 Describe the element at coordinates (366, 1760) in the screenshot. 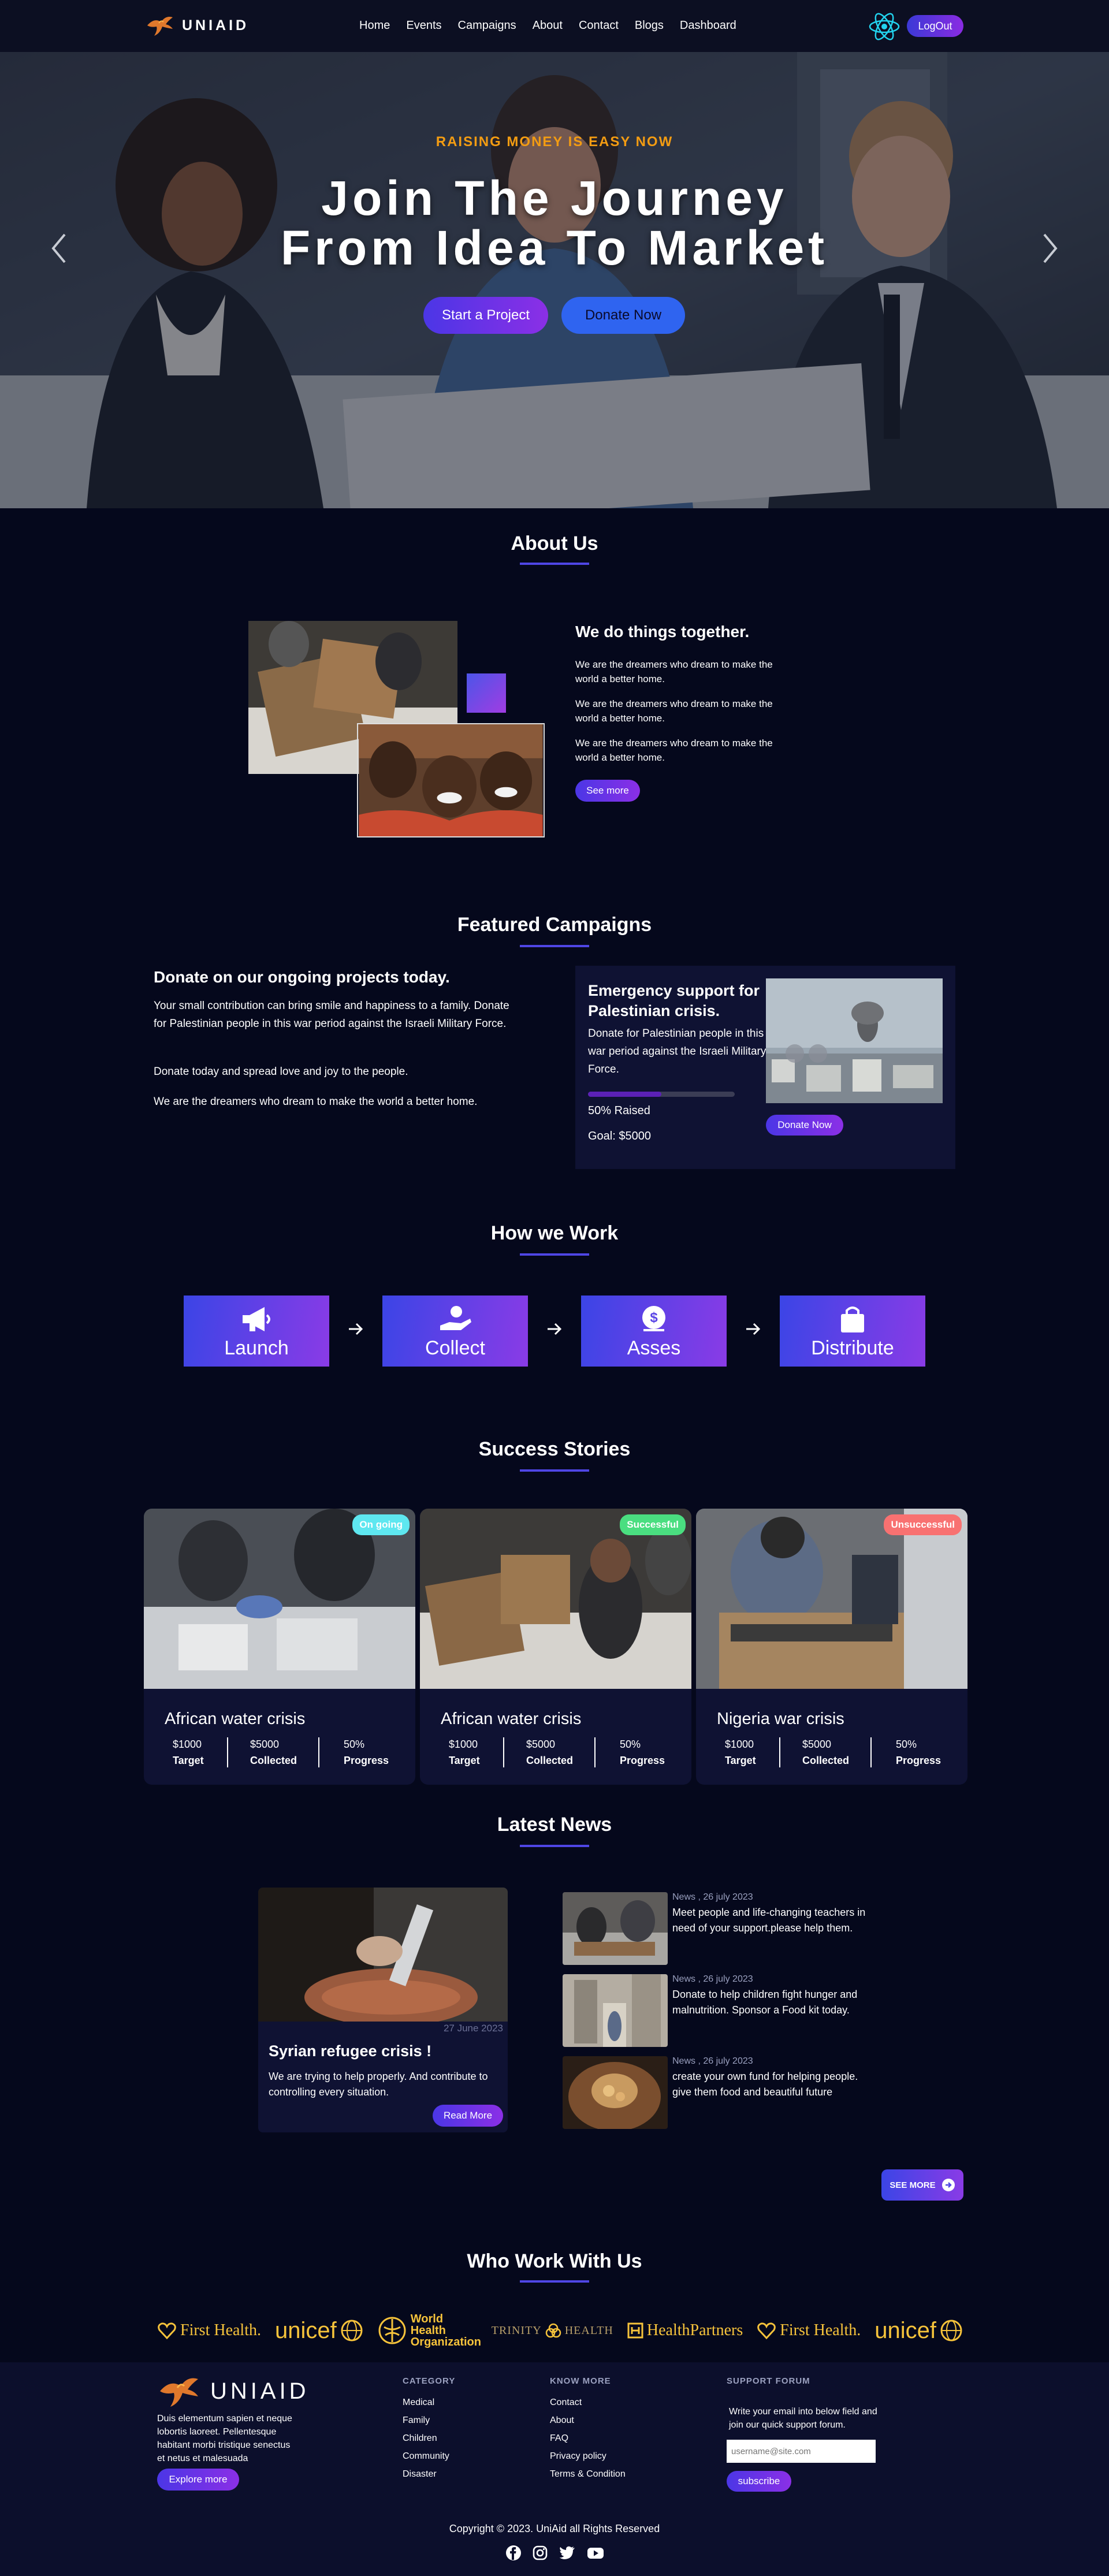

I see `story-progress-label: Progress` at that location.